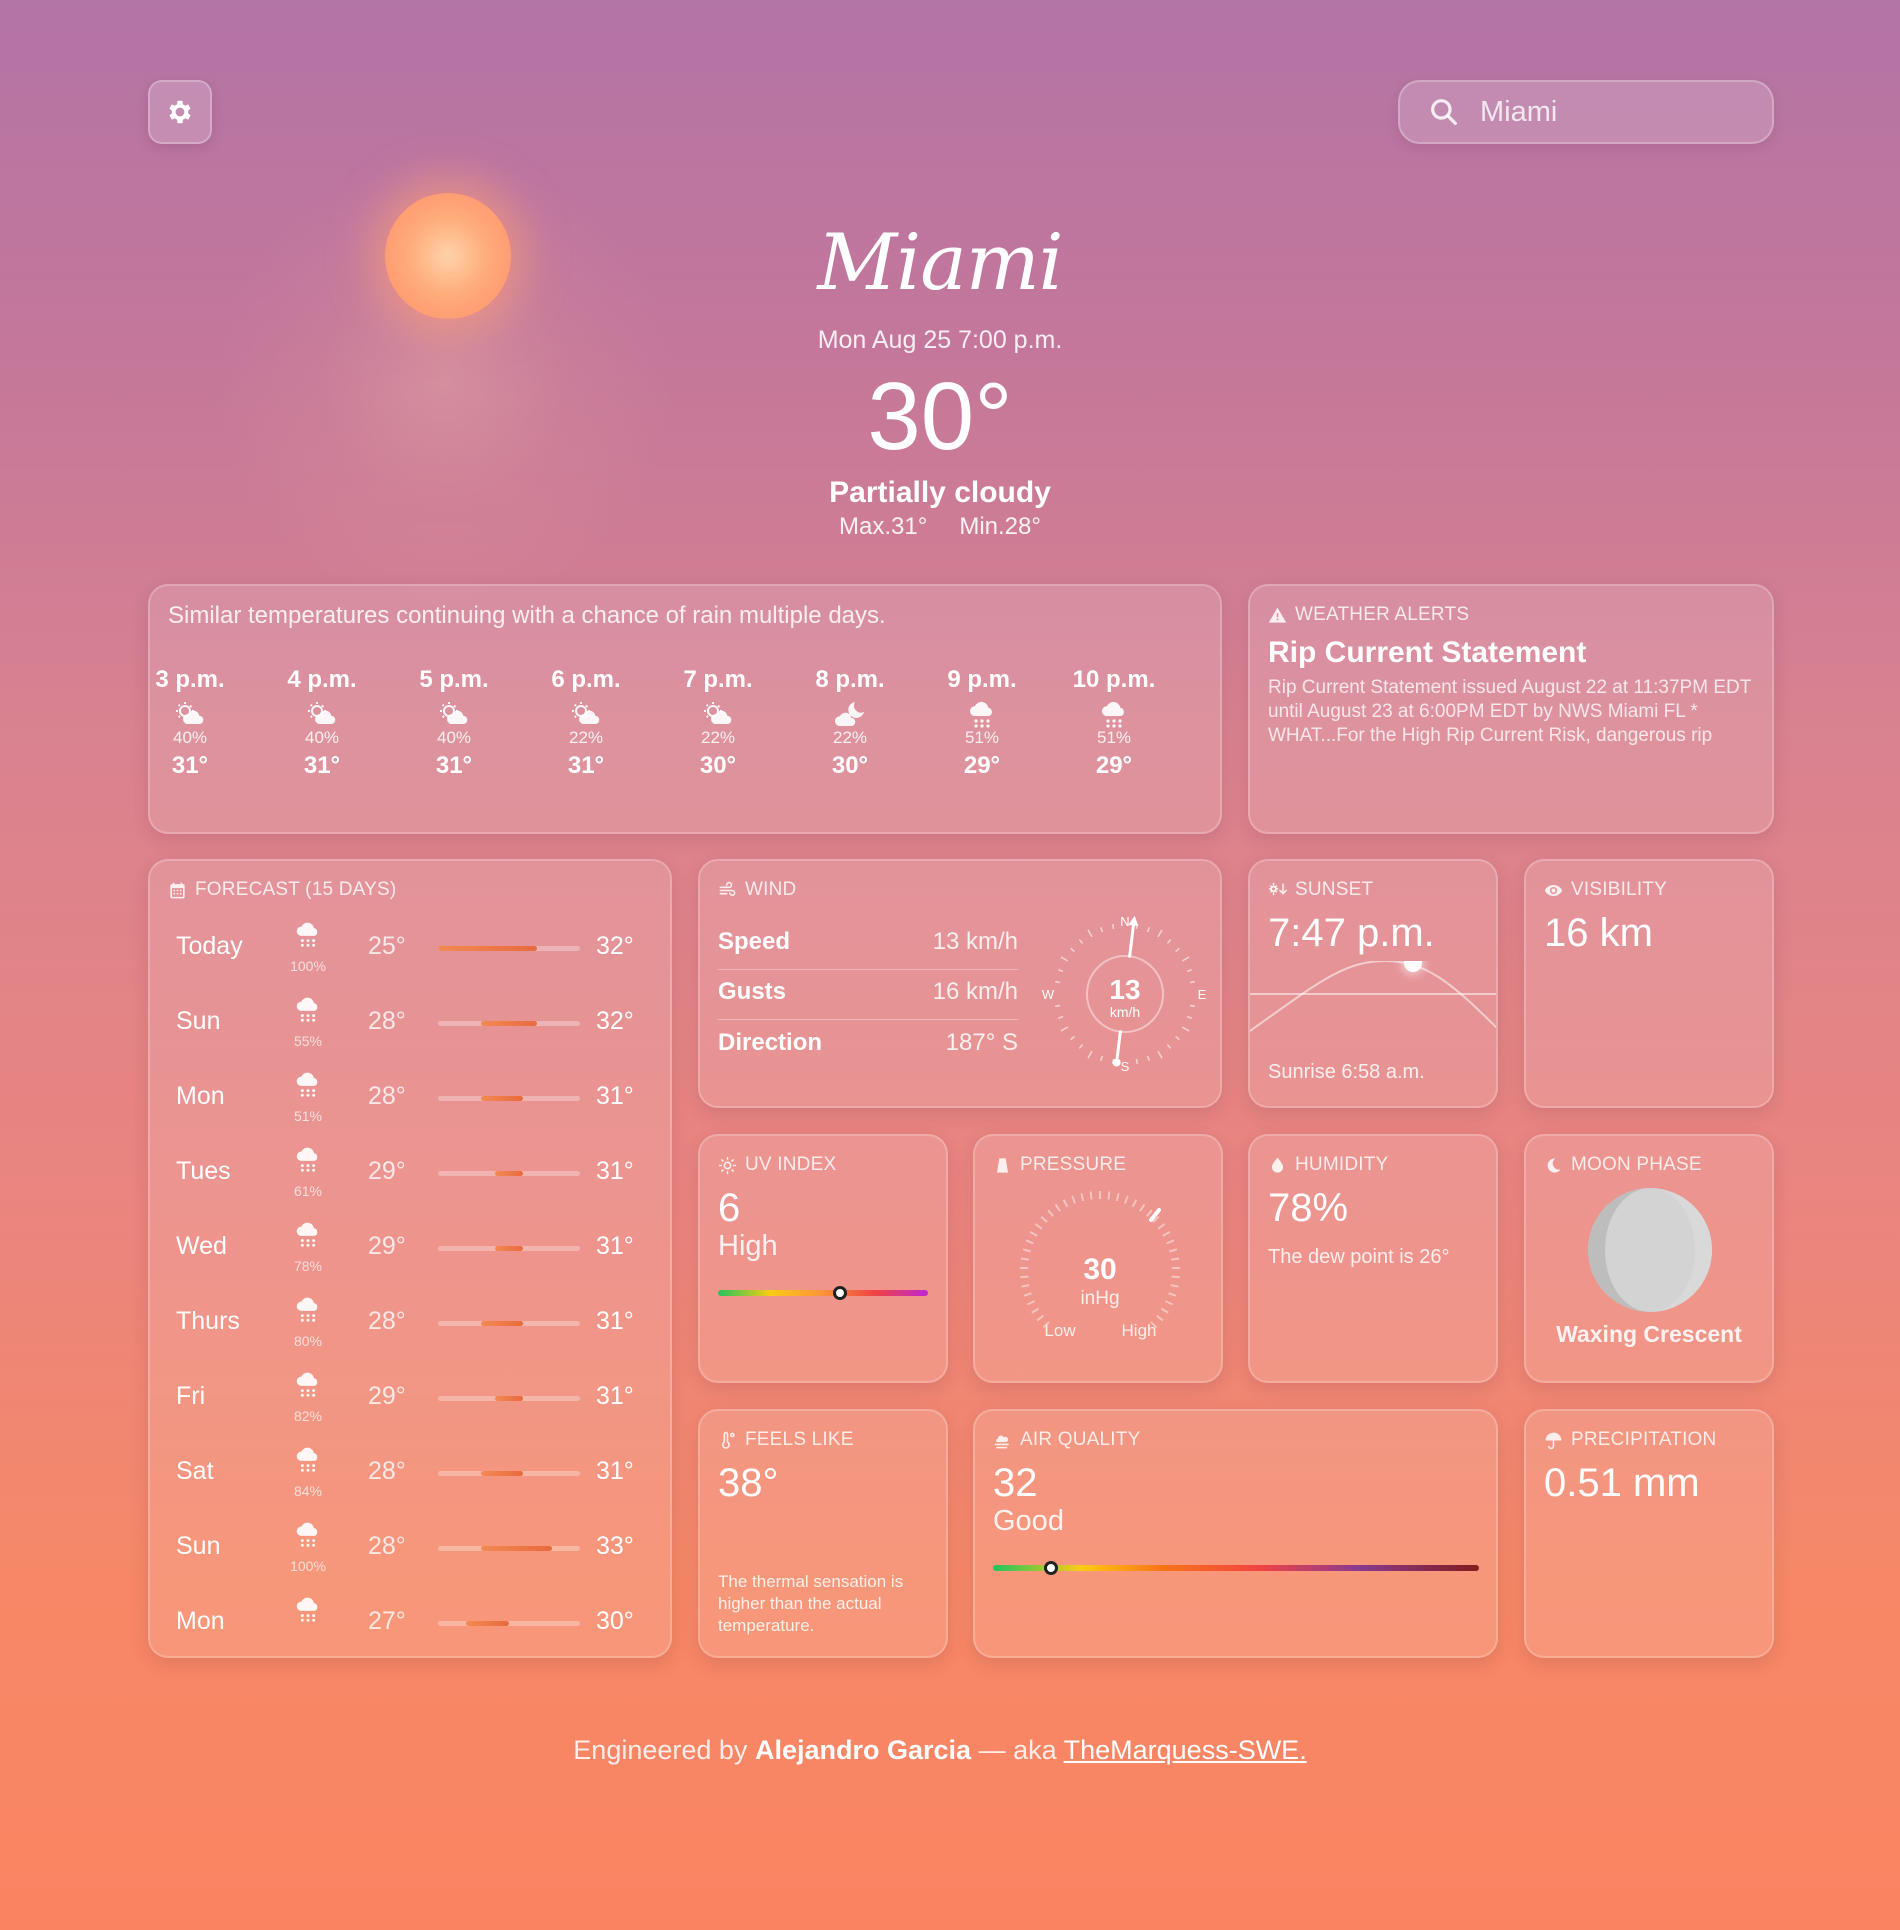 The width and height of the screenshot is (1900, 1930). I want to click on feels-like-label-text: FEELS LIKE, so click(799, 1439).